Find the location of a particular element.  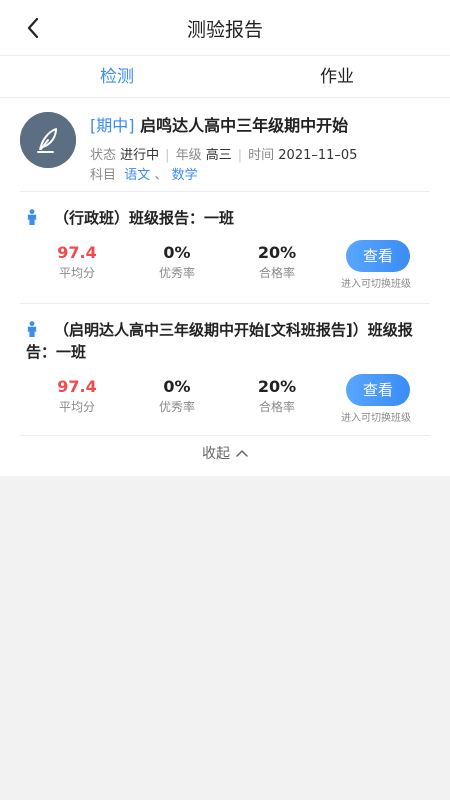

quill-icon is located at coordinates (48, 140).